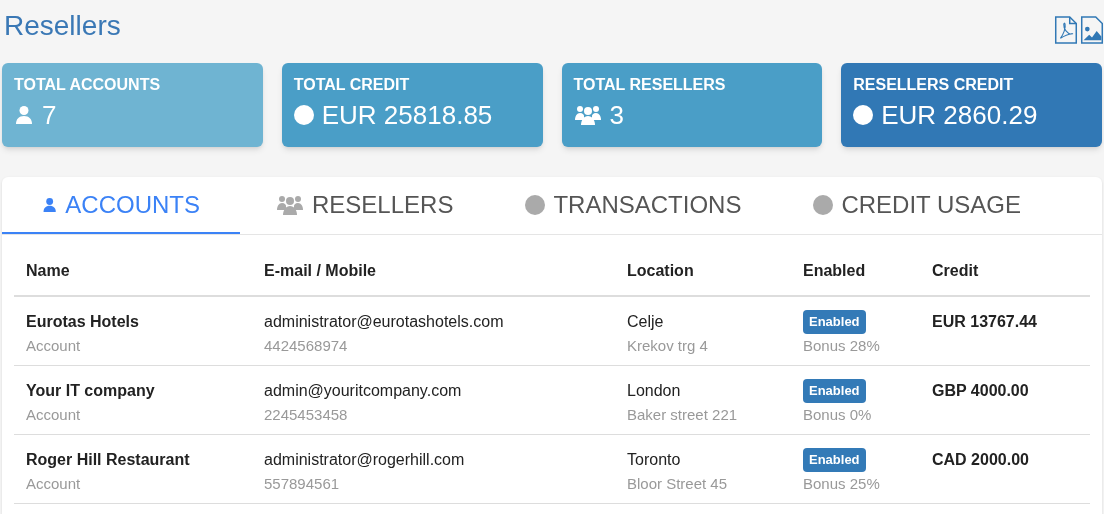 Image resolution: width=1104 pixels, height=514 pixels. I want to click on stat-value: 3, so click(616, 115).